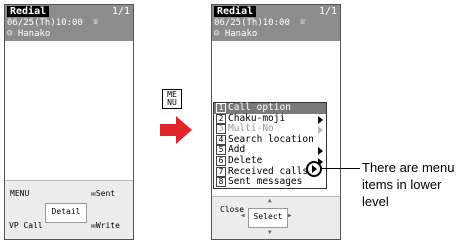 Image resolution: width=470 pixels, height=244 pixels. I want to click on menu-item-label: Search location, so click(271, 139).